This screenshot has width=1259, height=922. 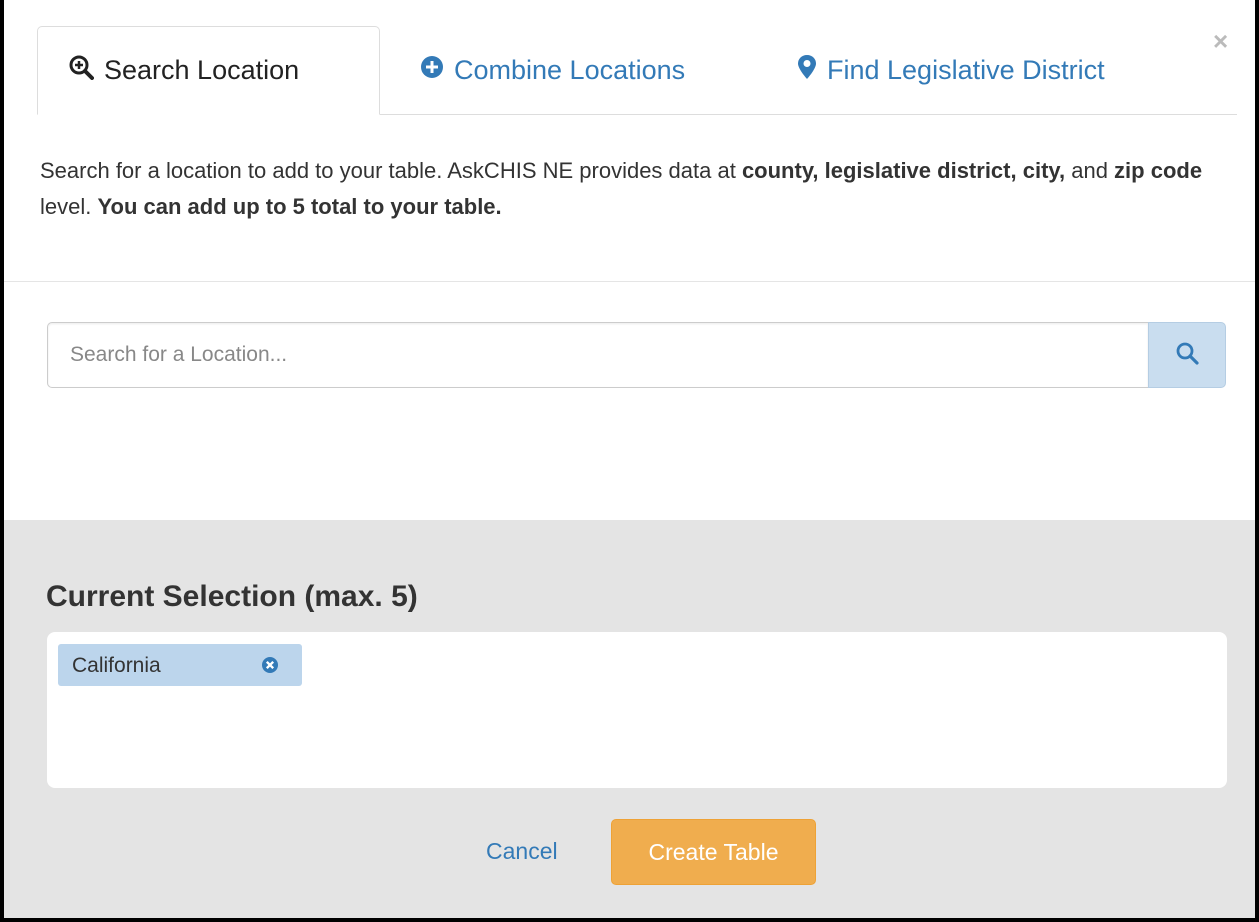 What do you see at coordinates (232, 596) in the screenshot?
I see `selection-title: Current Selection (max. 5)` at bounding box center [232, 596].